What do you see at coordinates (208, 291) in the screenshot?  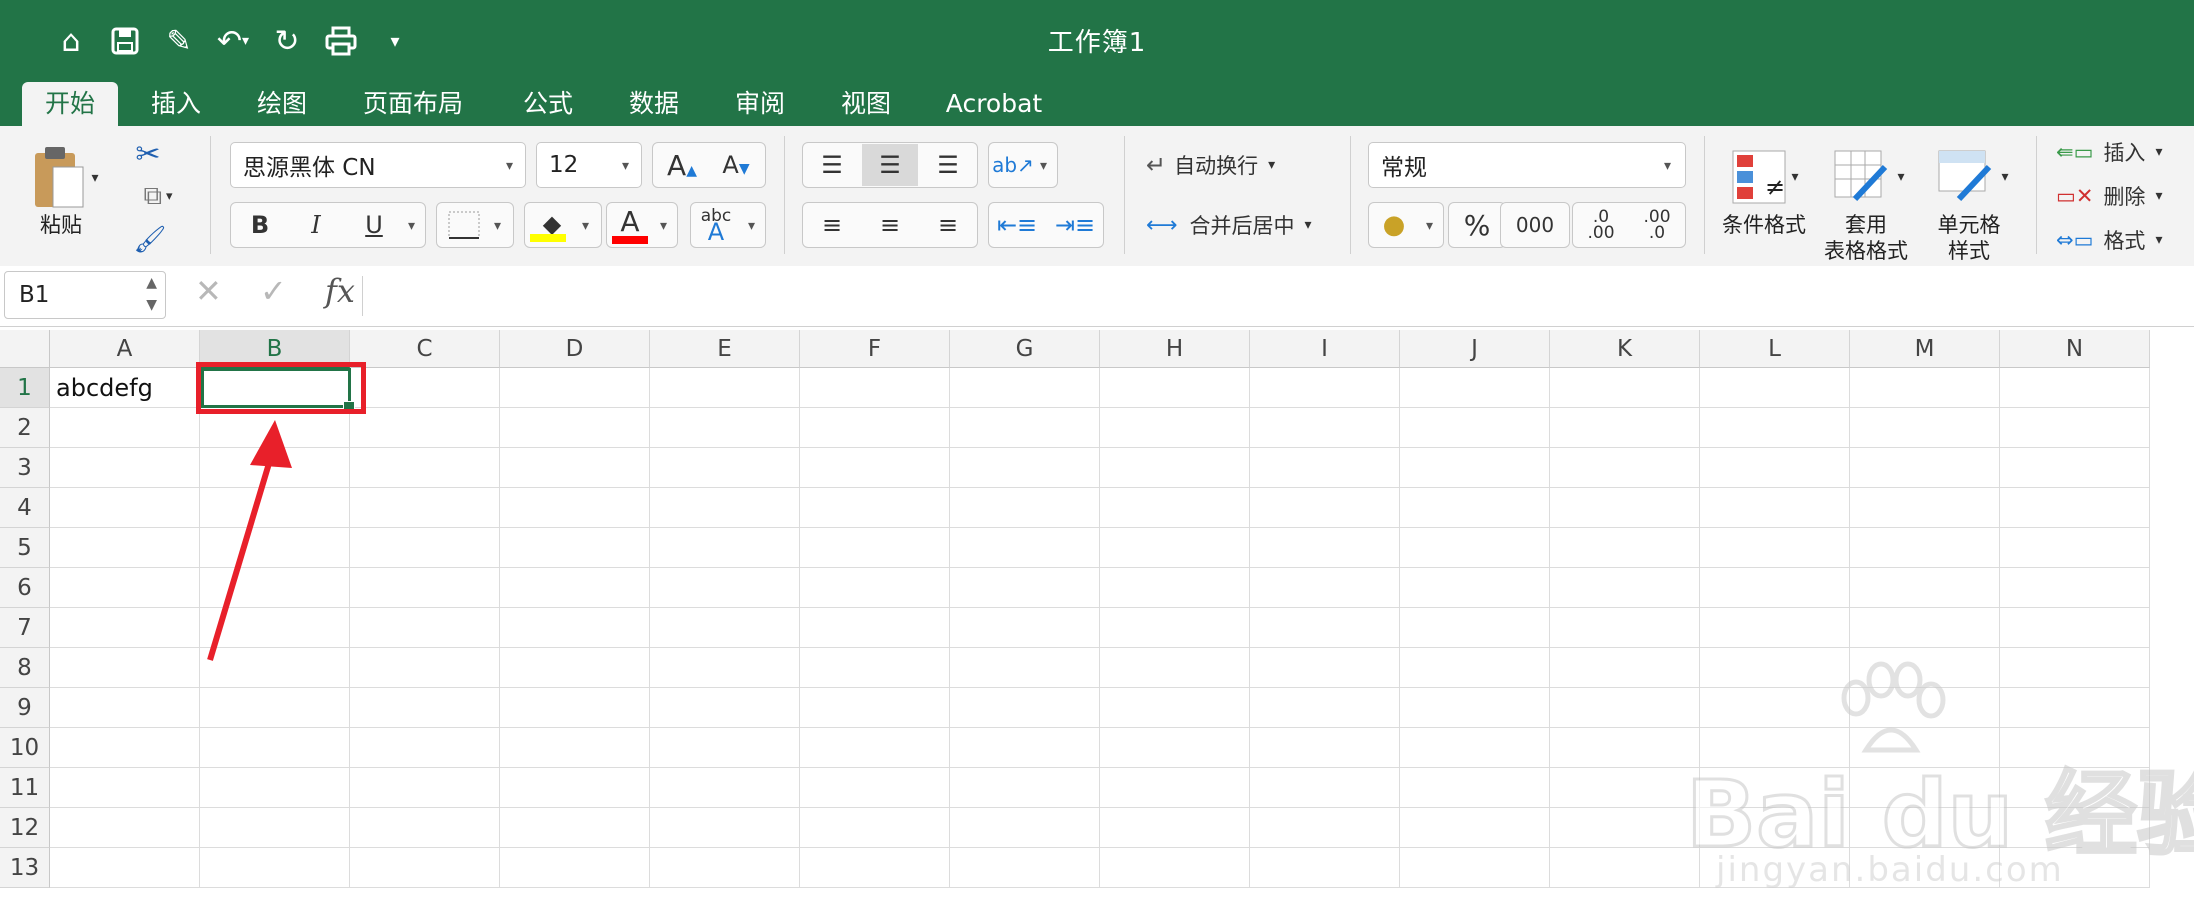 I see `cancel-icon: ✕` at bounding box center [208, 291].